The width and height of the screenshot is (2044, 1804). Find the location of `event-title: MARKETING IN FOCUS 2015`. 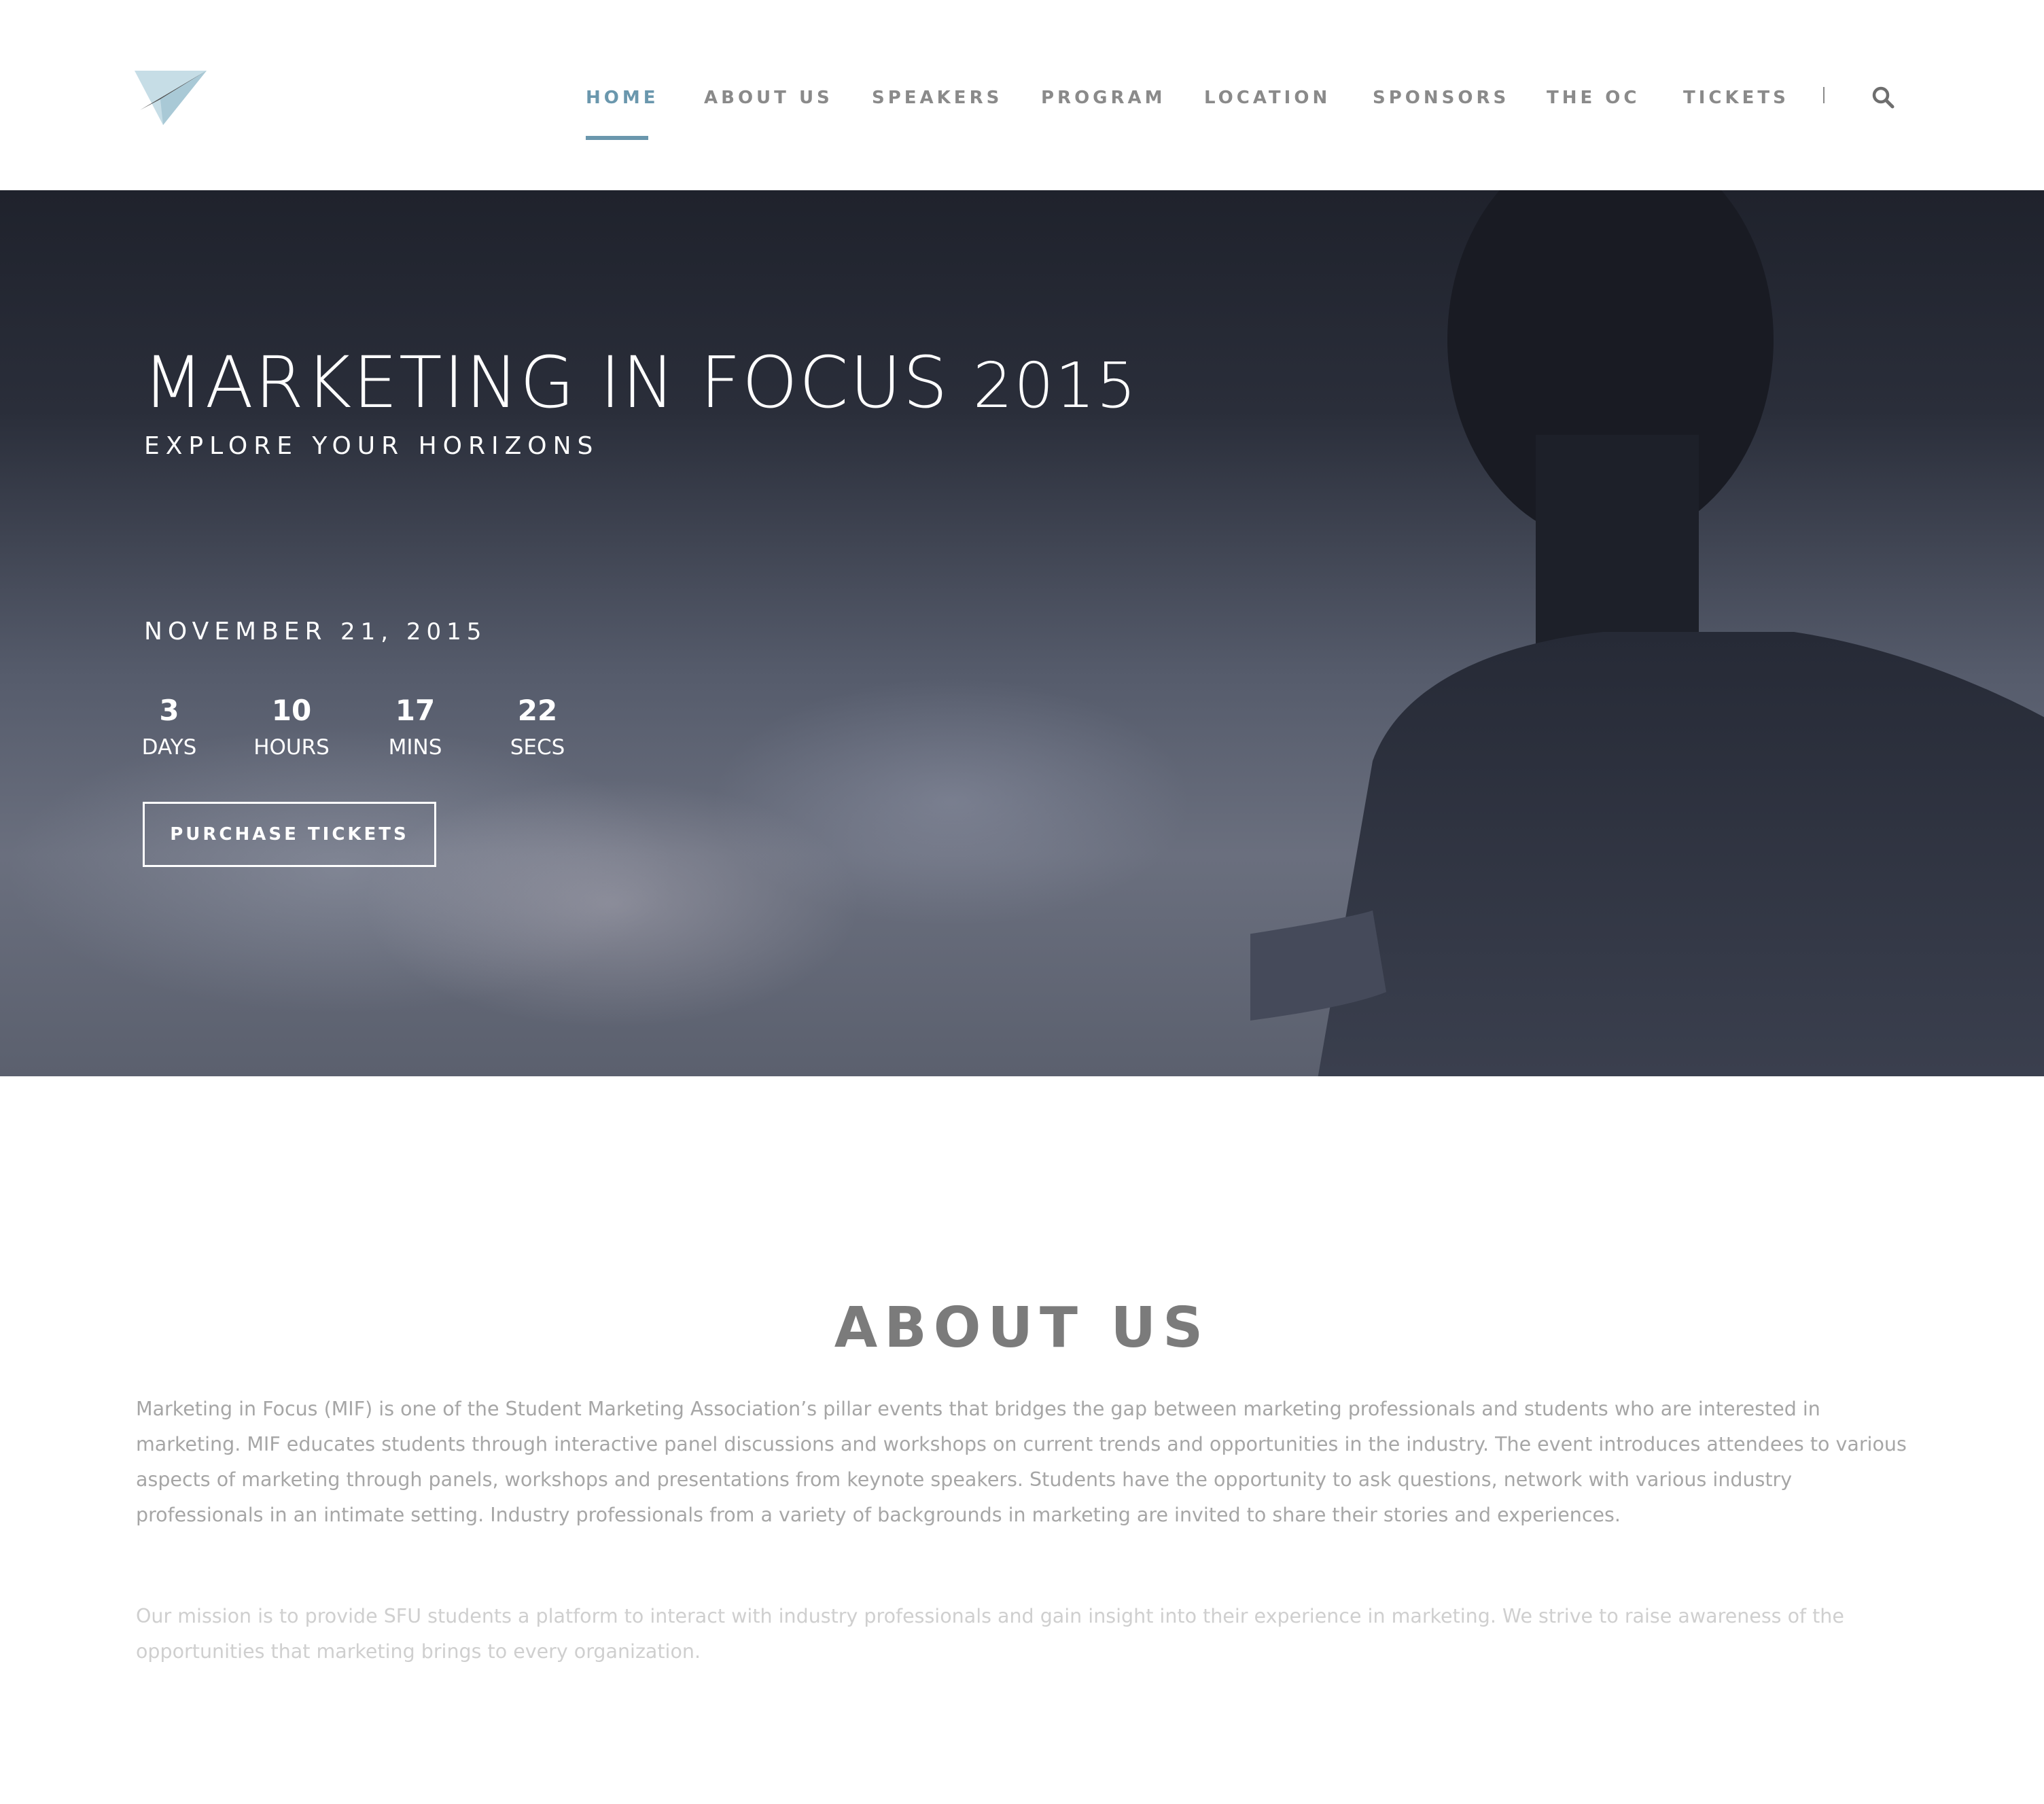

event-title: MARKETING IN FOCUS 2015 is located at coordinates (640, 382).